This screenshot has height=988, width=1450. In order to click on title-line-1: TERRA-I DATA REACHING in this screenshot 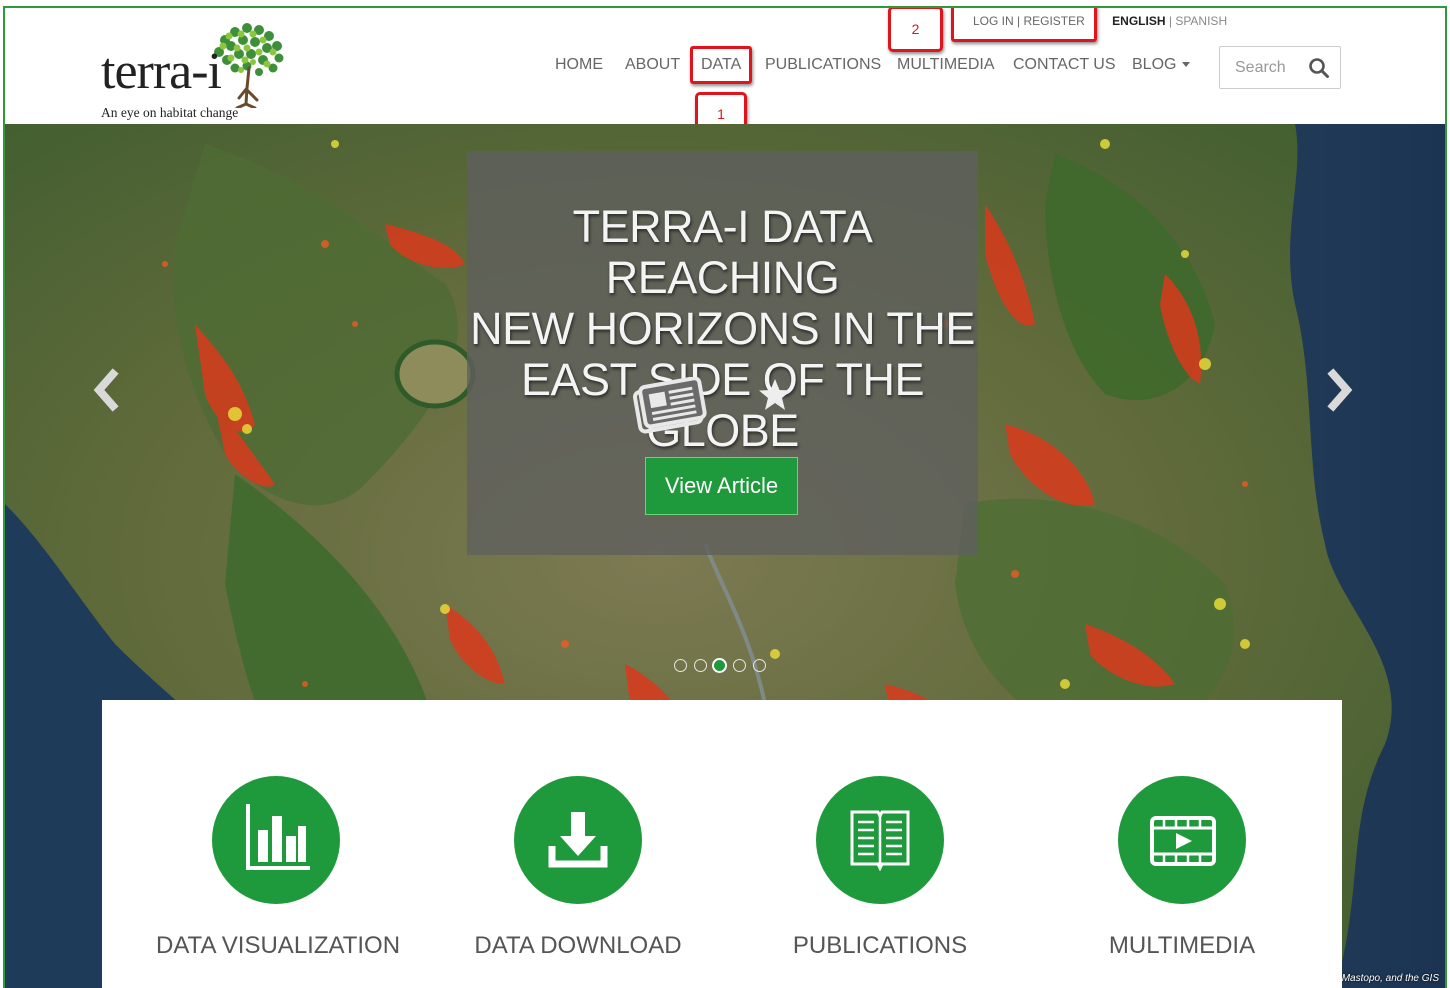, I will do `click(722, 252)`.